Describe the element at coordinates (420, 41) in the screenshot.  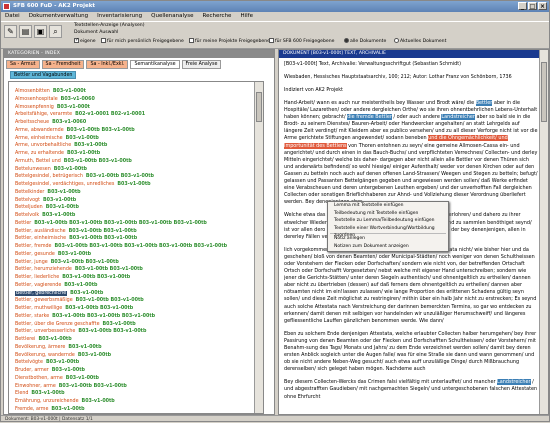
I see `option-current-doc: Aktuelles Dokument` at that location.